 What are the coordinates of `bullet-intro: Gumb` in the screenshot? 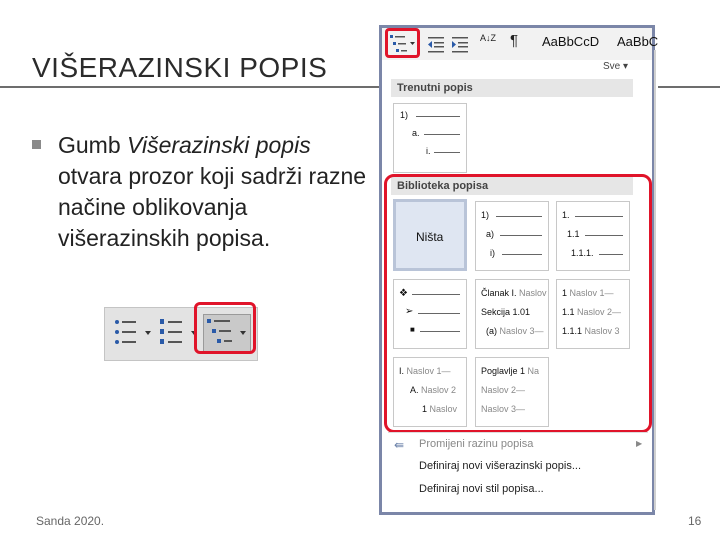 It's located at (93, 145).